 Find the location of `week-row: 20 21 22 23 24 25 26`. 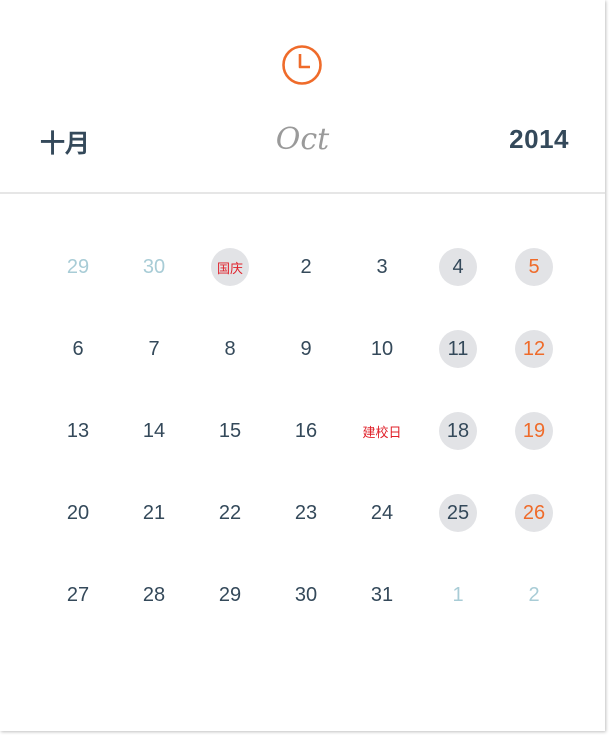

week-row: 20 21 22 23 24 25 26 is located at coordinates (306, 535).